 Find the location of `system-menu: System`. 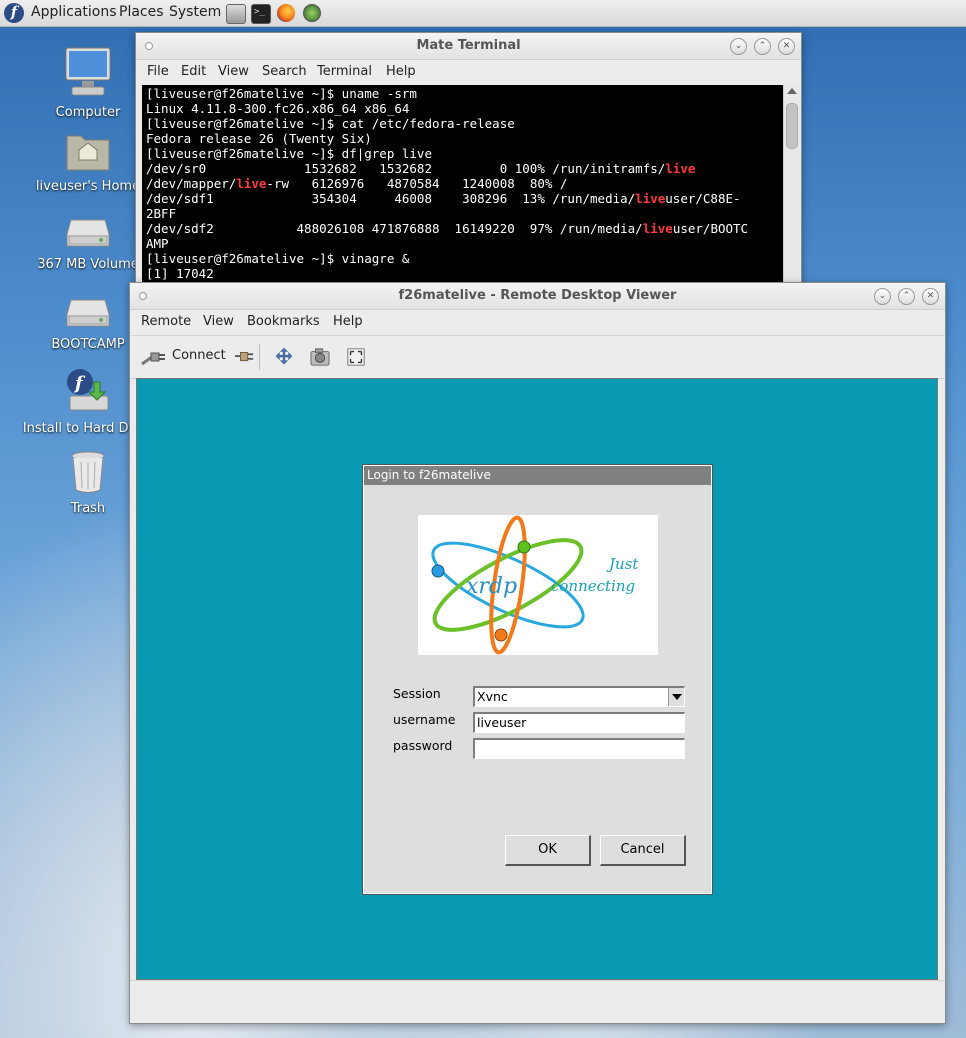

system-menu: System is located at coordinates (195, 12).